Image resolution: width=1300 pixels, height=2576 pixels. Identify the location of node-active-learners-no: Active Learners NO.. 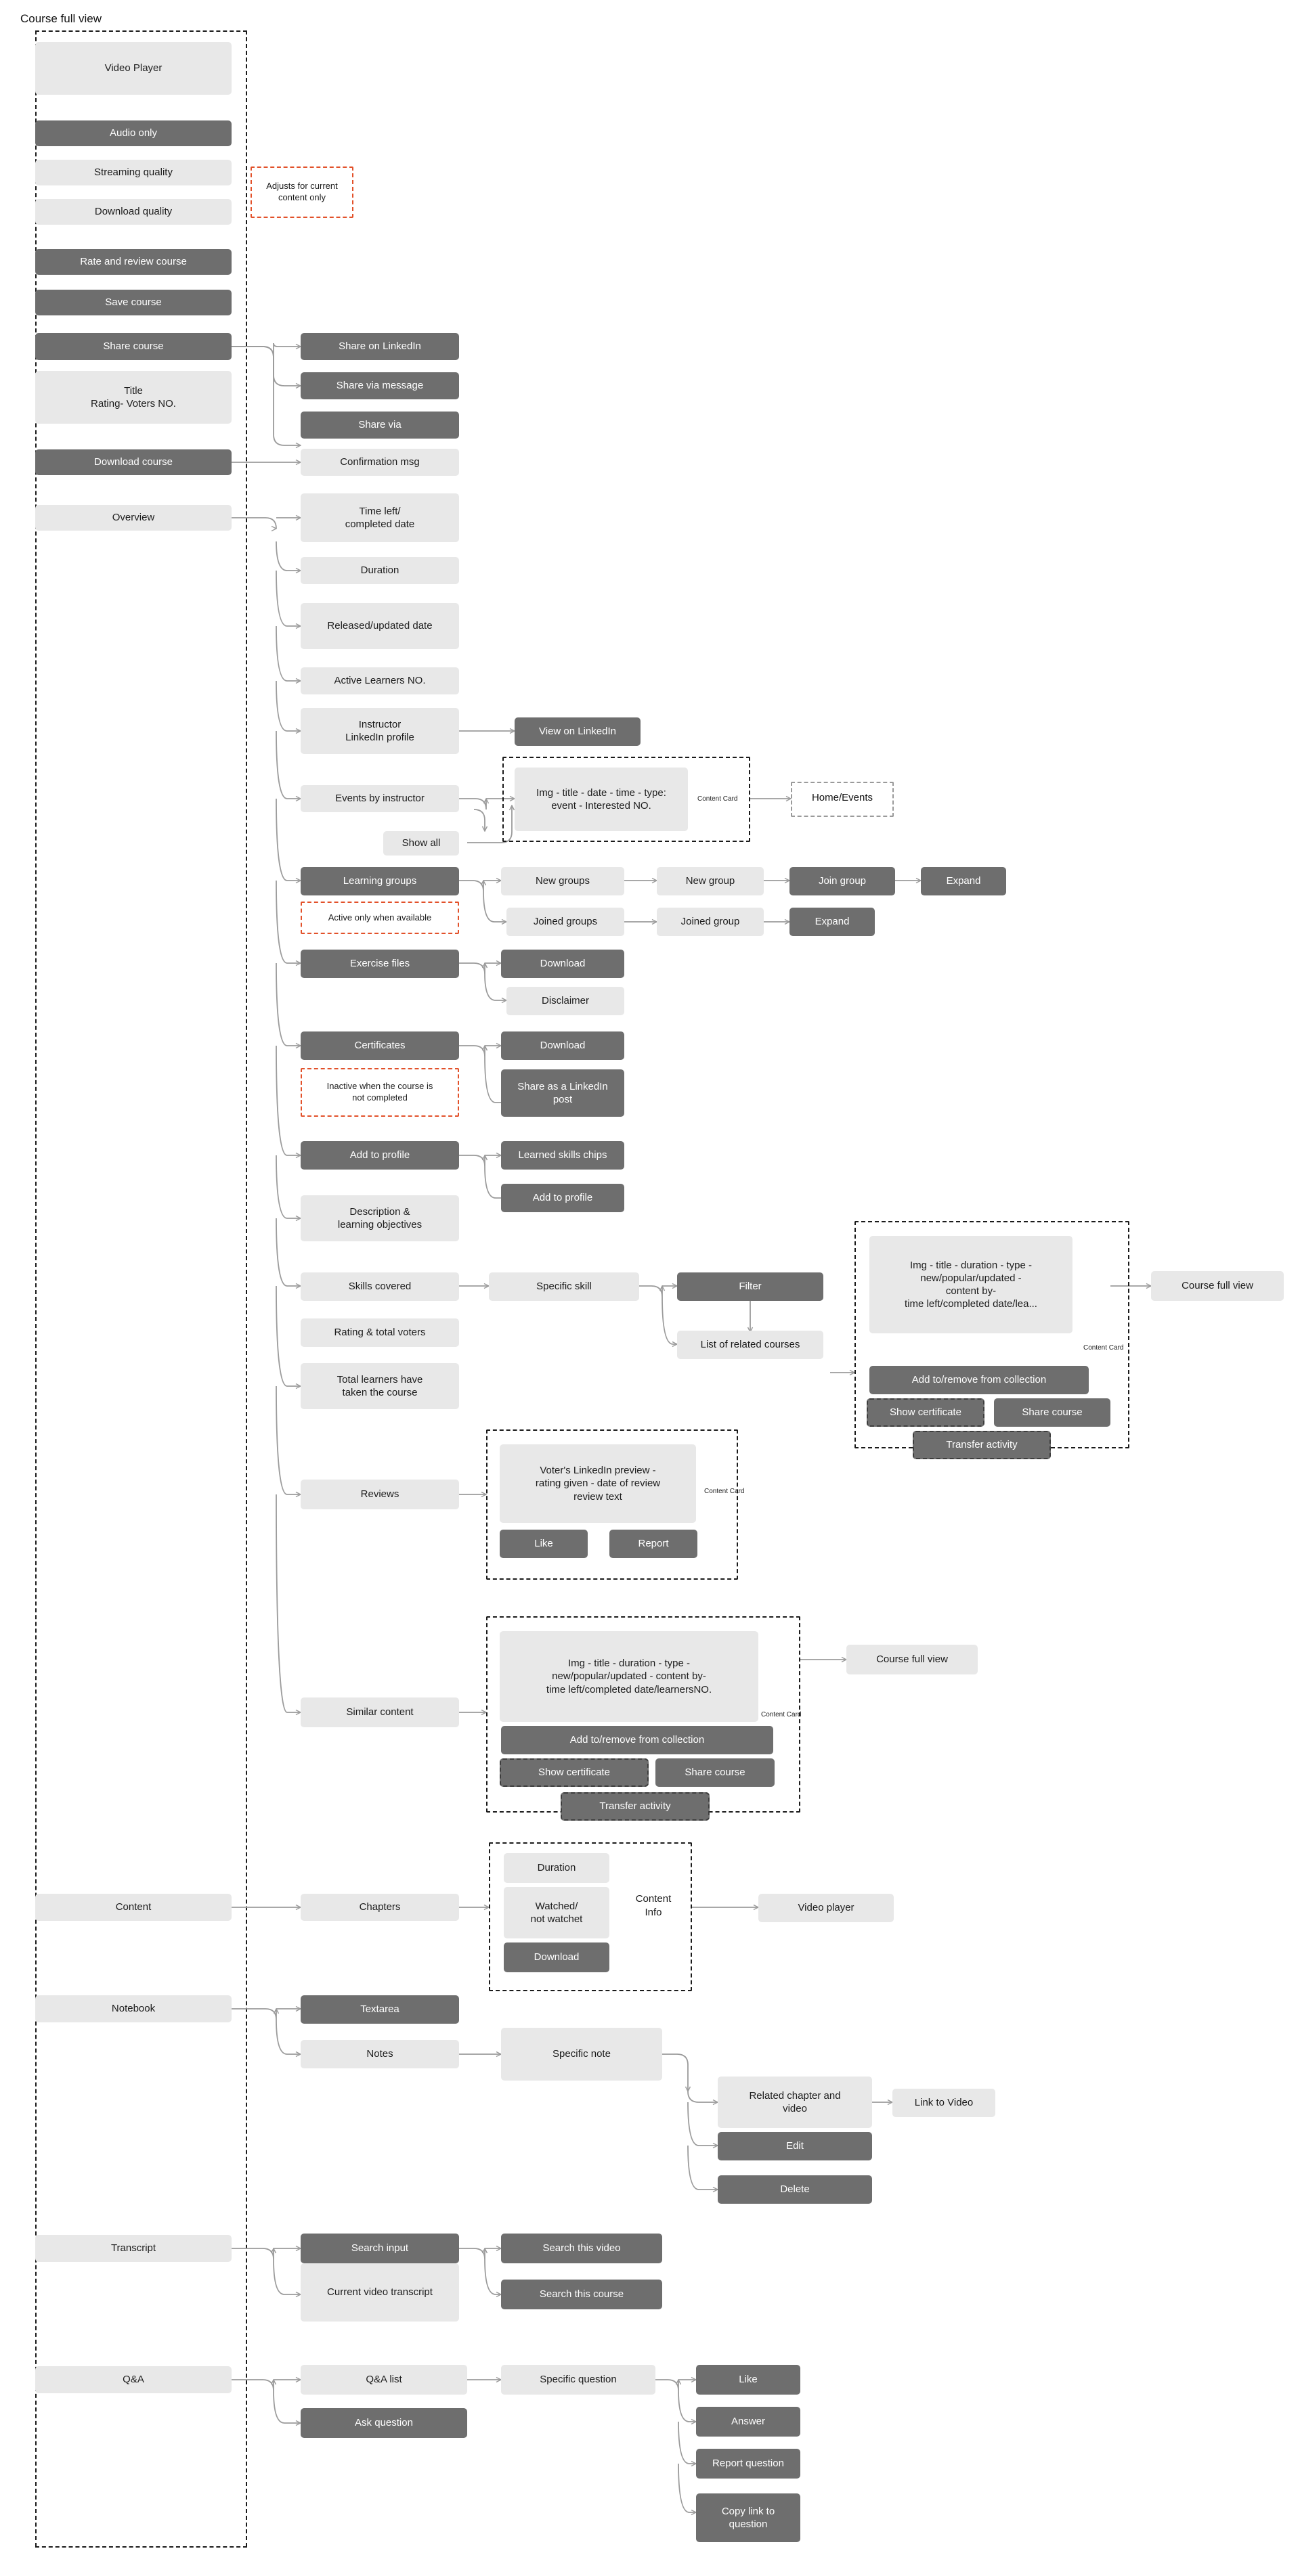
(380, 680).